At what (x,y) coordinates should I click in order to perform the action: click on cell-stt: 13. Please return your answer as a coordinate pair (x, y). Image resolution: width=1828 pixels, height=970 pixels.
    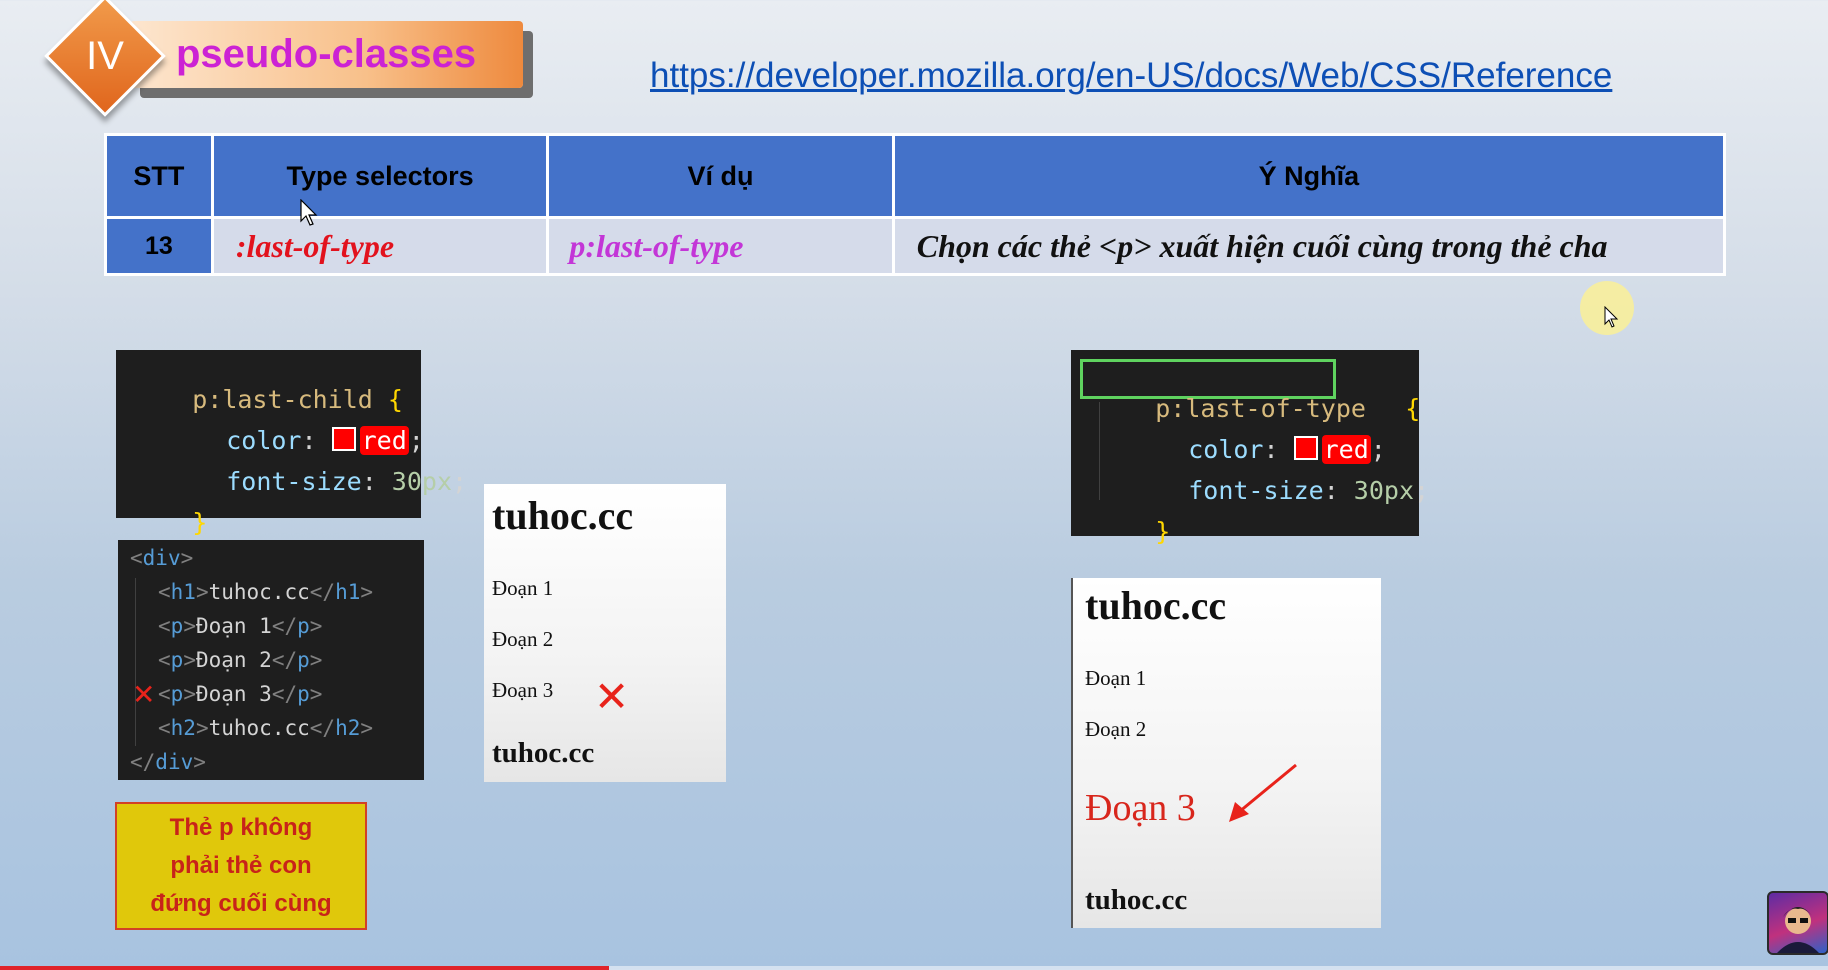
    Looking at the image, I should click on (159, 246).